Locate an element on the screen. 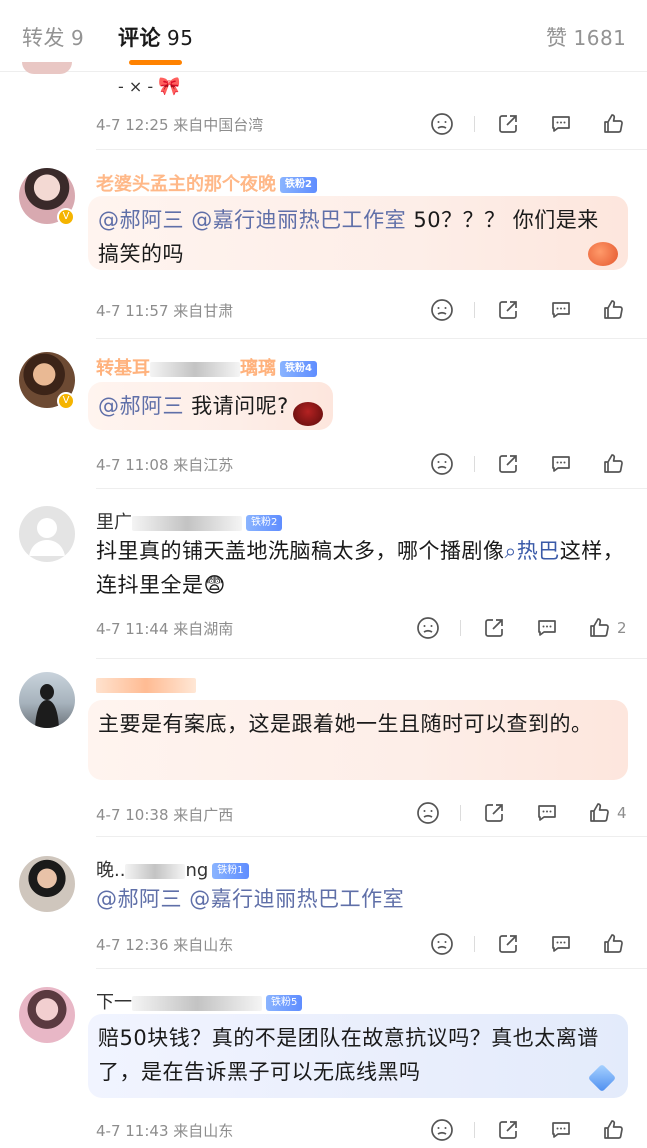  fan-badge: 铁粉4 is located at coordinates (298, 369).